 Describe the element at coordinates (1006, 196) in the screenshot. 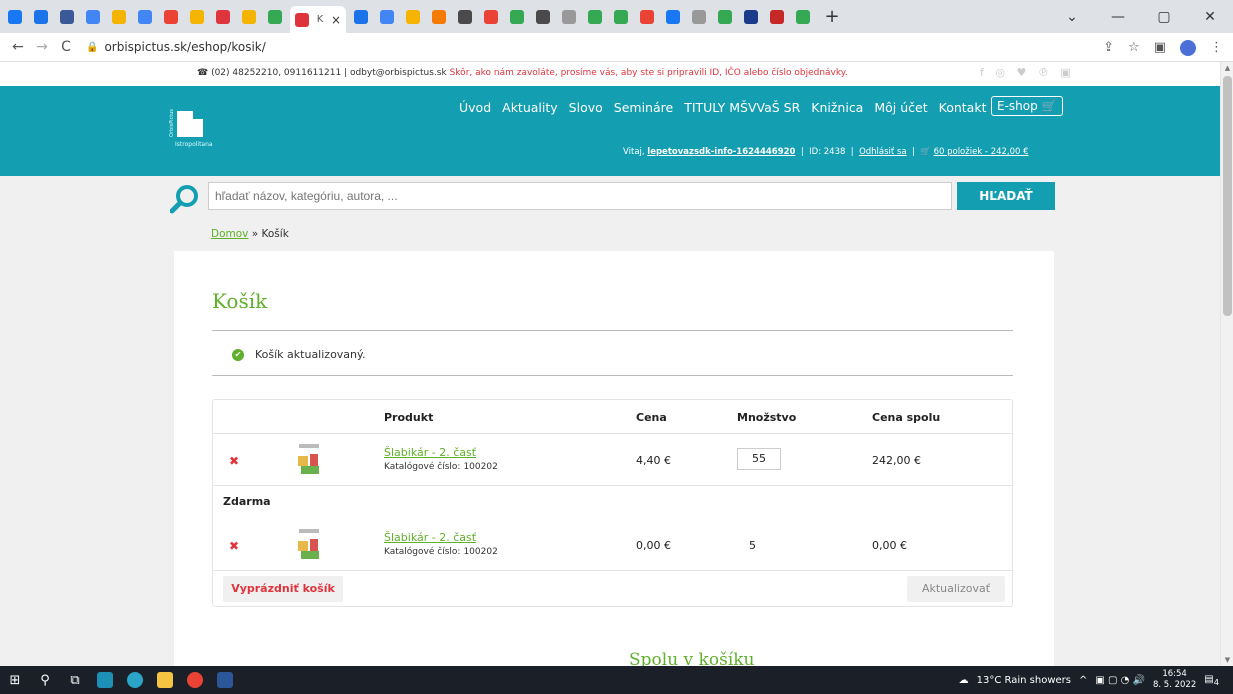

I see `search-button: HĽADAŤ` at that location.